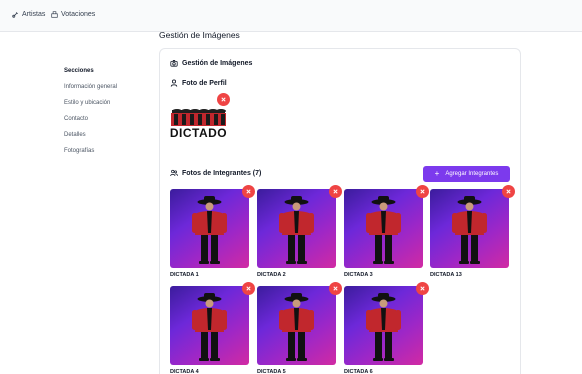 Image resolution: width=582 pixels, height=374 pixels. I want to click on add-members-button: + Agregar Integrantes, so click(466, 174).